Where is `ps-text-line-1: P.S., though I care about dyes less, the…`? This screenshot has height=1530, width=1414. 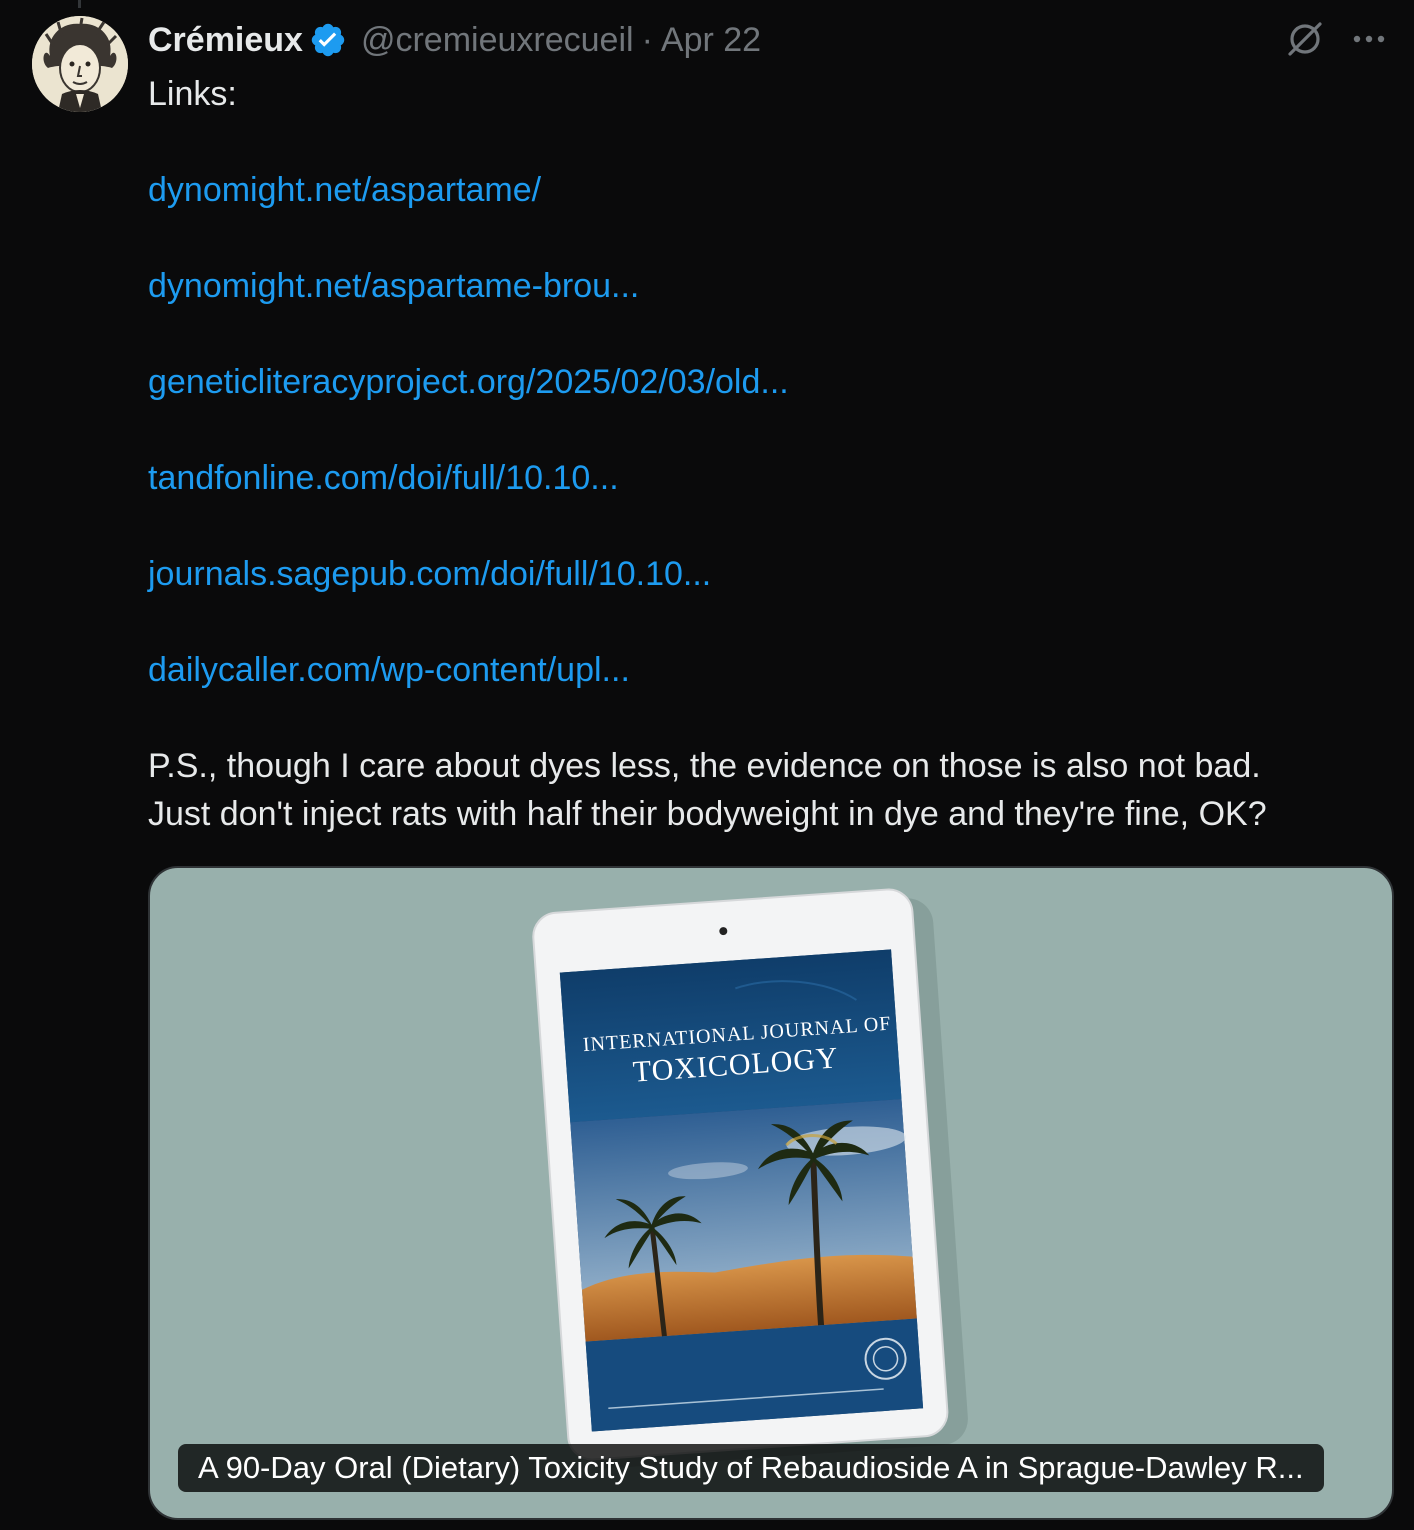 ps-text-line-1: P.S., though I care about dyes less, the… is located at coordinates (704, 766).